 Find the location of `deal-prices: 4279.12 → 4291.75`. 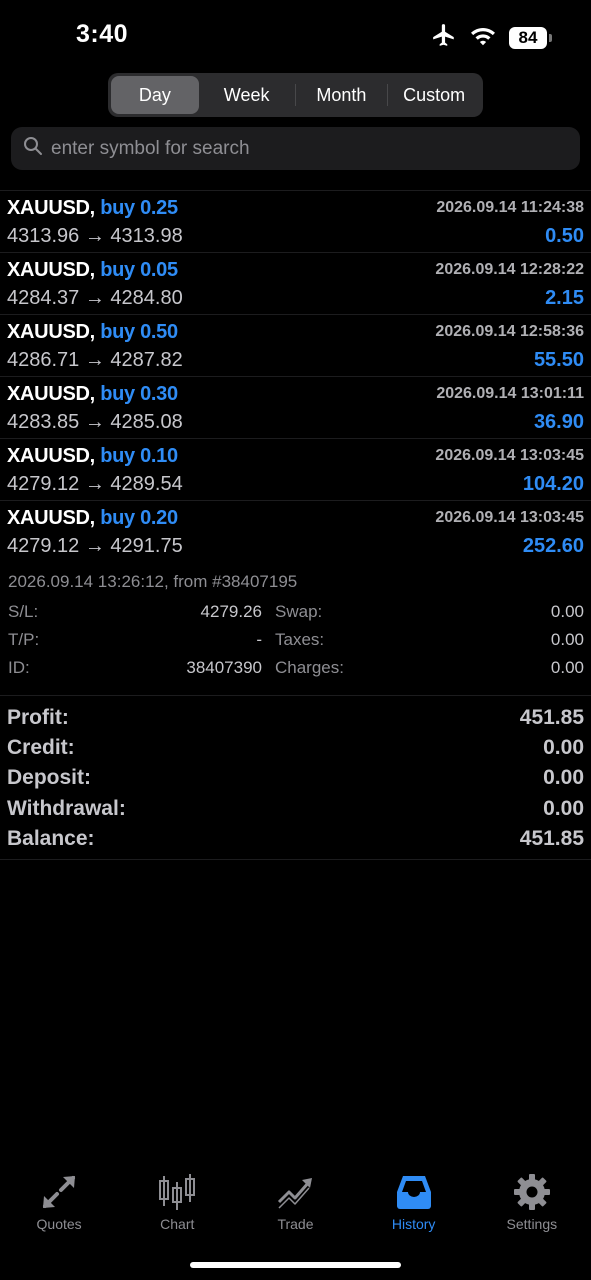

deal-prices: 4279.12 → 4291.75 is located at coordinates (95, 546).